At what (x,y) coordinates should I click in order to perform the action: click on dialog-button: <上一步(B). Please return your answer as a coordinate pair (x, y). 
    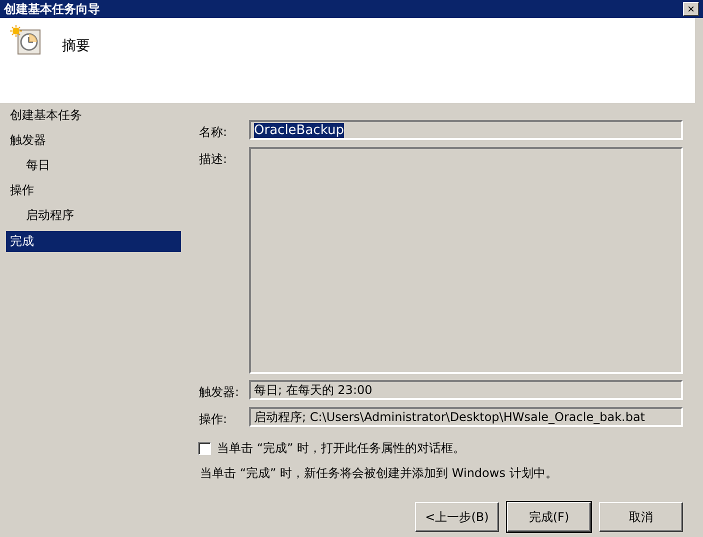
    Looking at the image, I should click on (457, 517).